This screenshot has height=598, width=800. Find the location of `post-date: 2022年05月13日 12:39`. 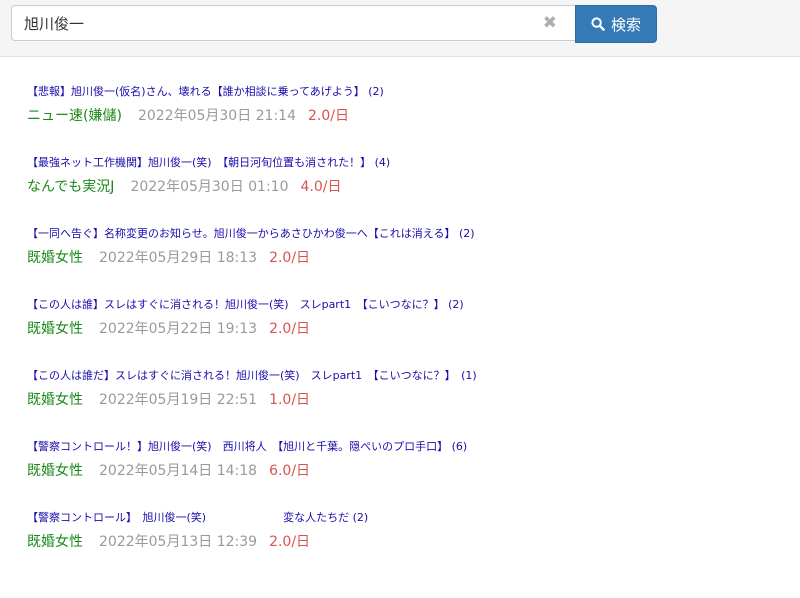

post-date: 2022年05月13日 12:39 is located at coordinates (178, 542).